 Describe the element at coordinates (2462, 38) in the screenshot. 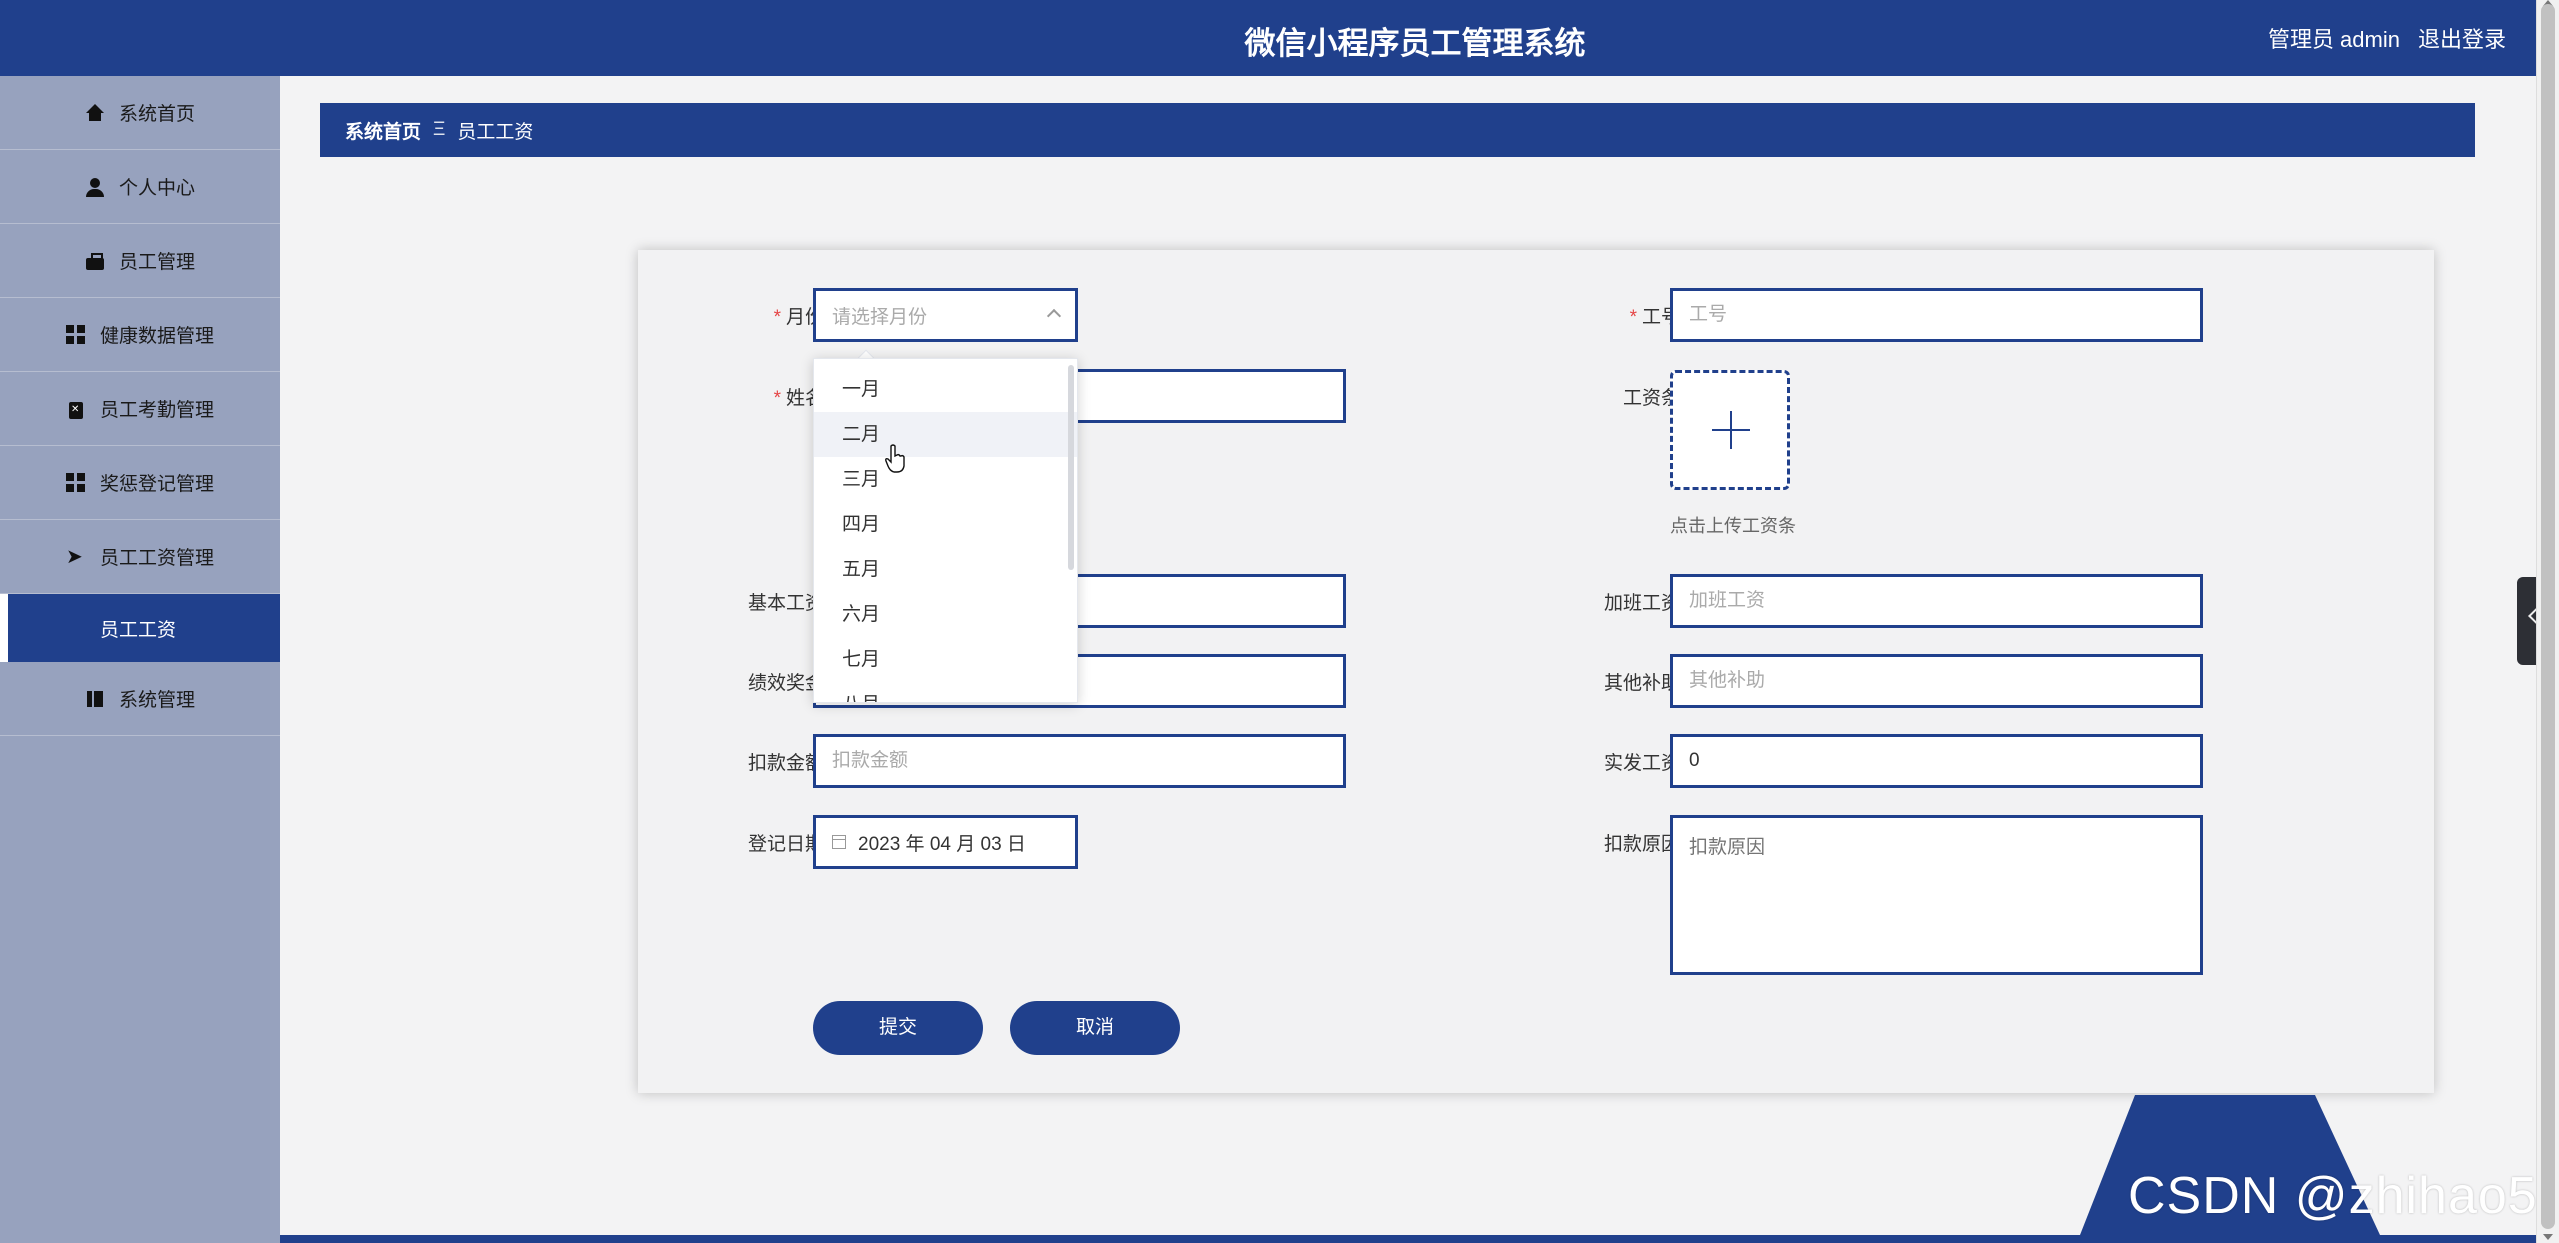

I see `logout-link: 退出登录` at that location.